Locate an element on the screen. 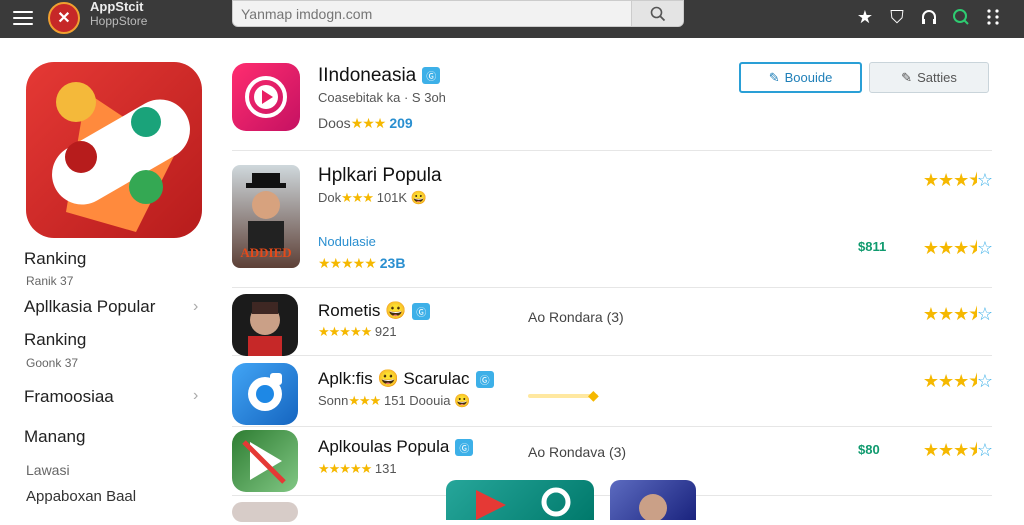 The height and width of the screenshot is (525, 1024). featured-app-icon is located at coordinates (114, 150).